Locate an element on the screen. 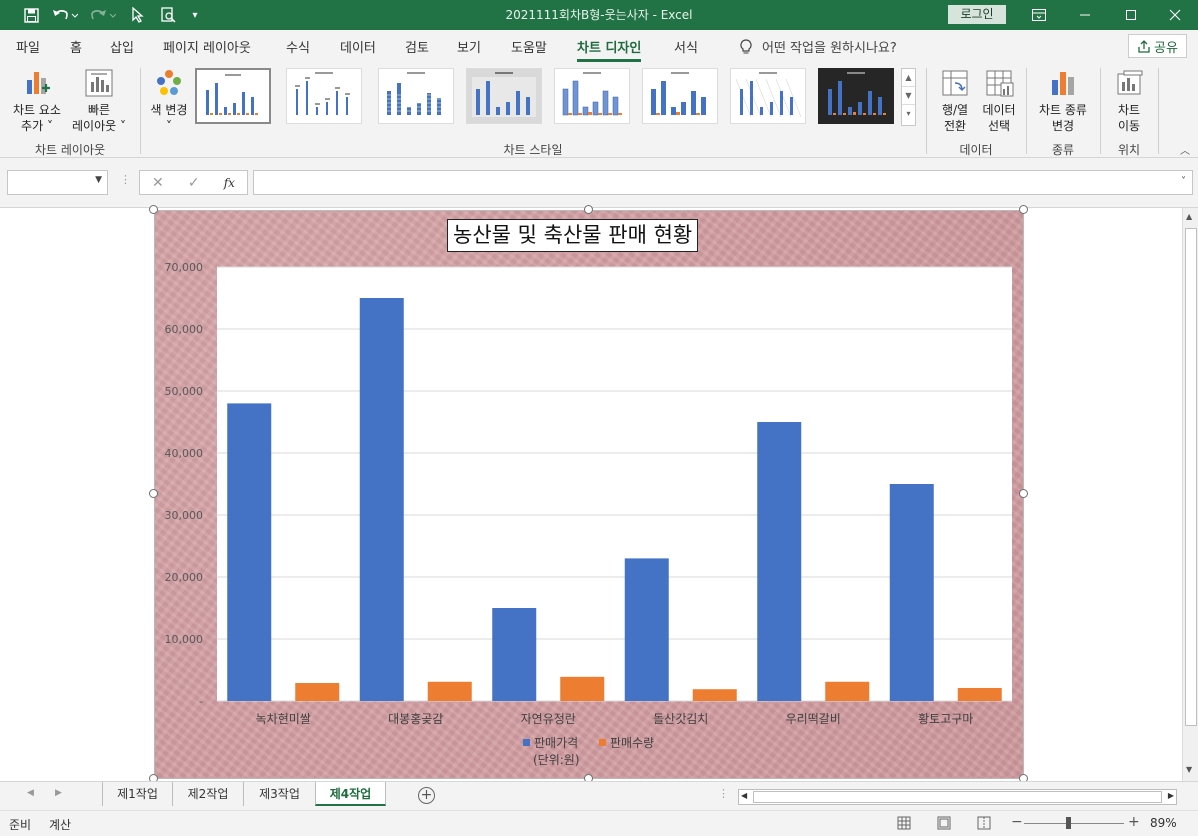  resize-handle-tl is located at coordinates (153, 209).